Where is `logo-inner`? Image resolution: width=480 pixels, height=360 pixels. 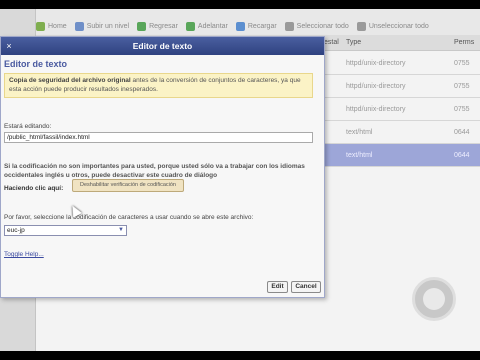
logo-inner is located at coordinates (434, 299).